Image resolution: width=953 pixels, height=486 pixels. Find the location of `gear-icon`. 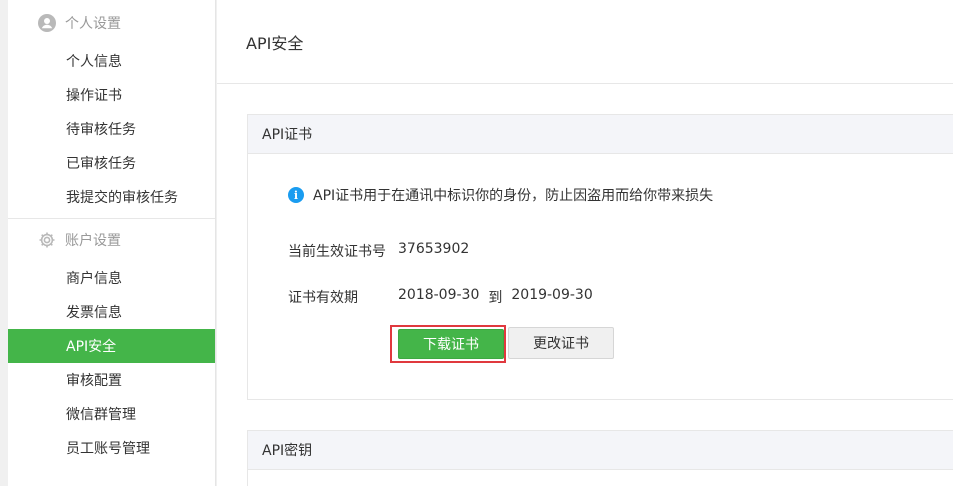

gear-icon is located at coordinates (47, 240).